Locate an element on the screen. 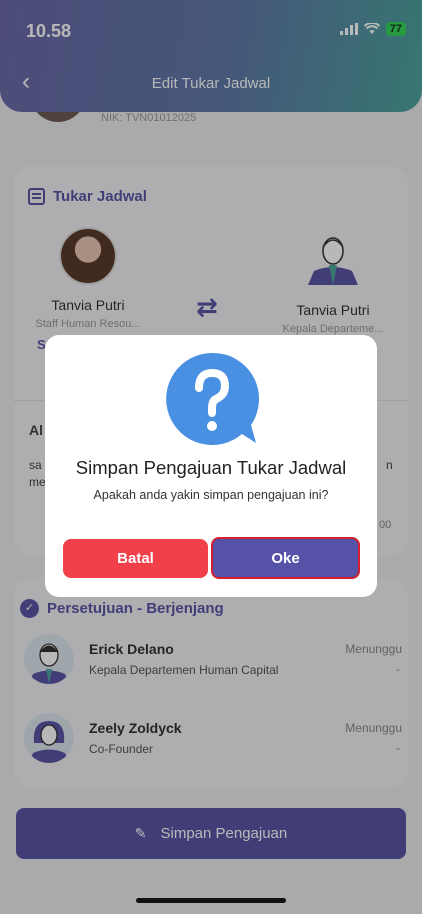 This screenshot has height=914, width=422. dialog-title: Simpan Pengajuan Tukar Jadwal is located at coordinates (211, 467).